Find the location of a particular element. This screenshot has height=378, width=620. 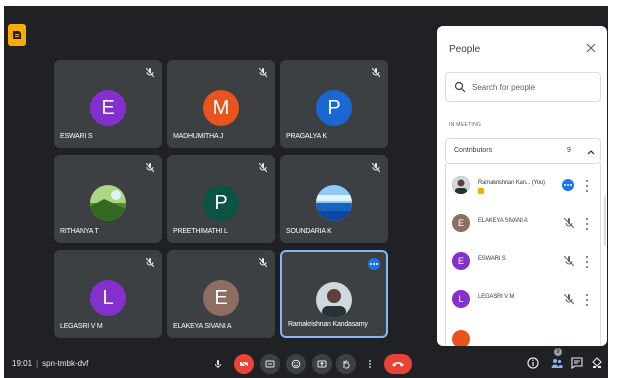

emoji-icon is located at coordinates (296, 364).